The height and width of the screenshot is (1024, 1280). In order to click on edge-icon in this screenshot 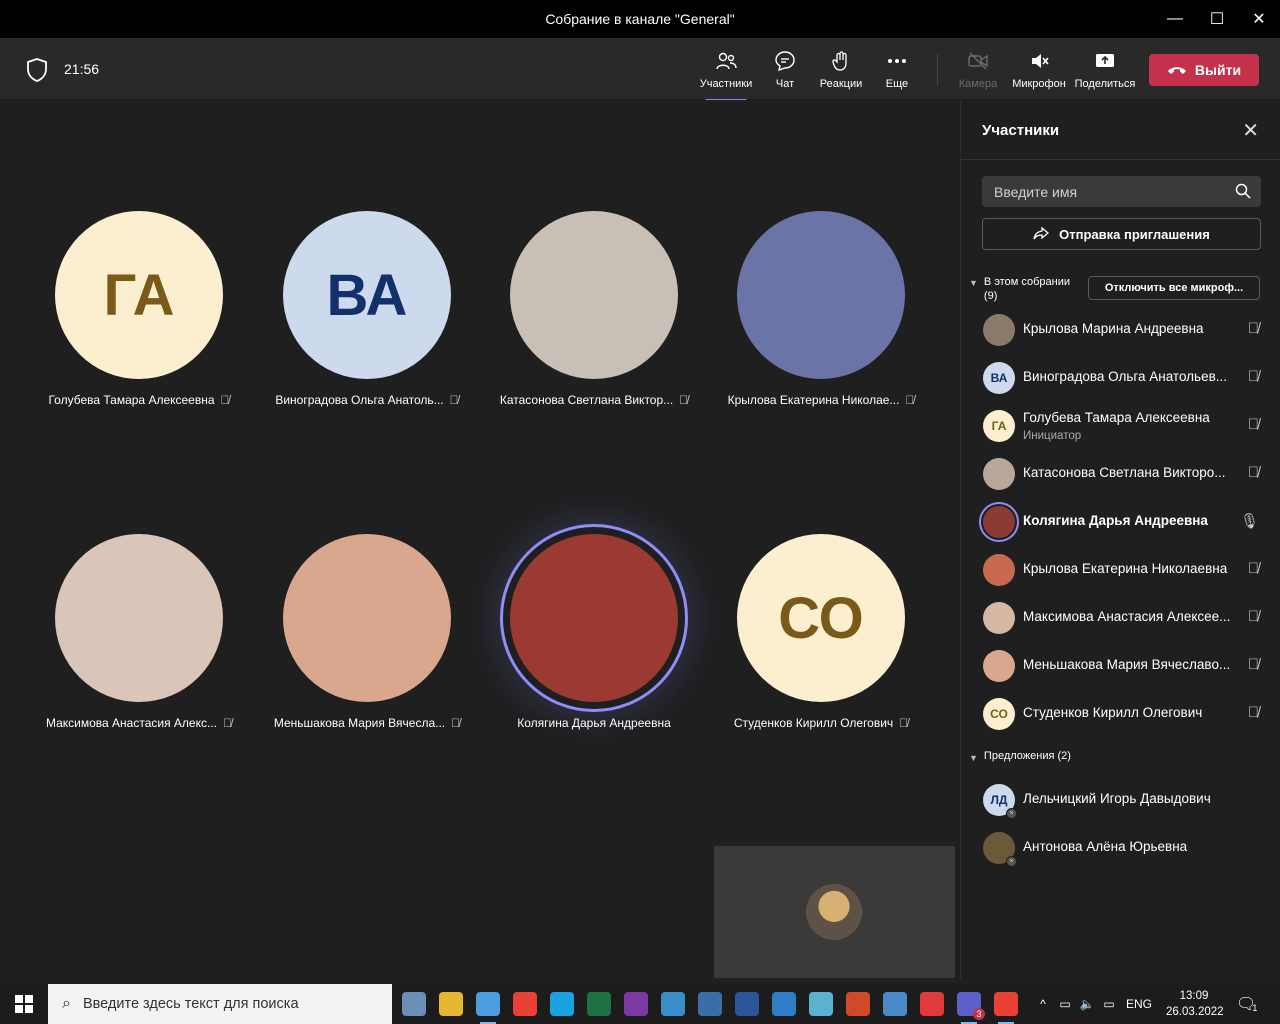, I will do `click(562, 1004)`.